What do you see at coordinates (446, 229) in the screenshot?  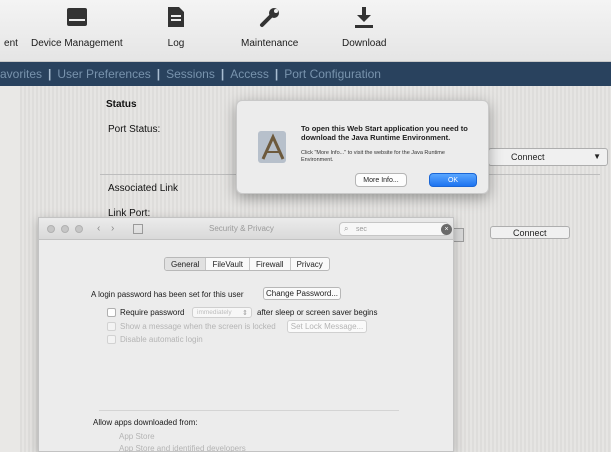 I see `clear-search-icon: ×` at bounding box center [446, 229].